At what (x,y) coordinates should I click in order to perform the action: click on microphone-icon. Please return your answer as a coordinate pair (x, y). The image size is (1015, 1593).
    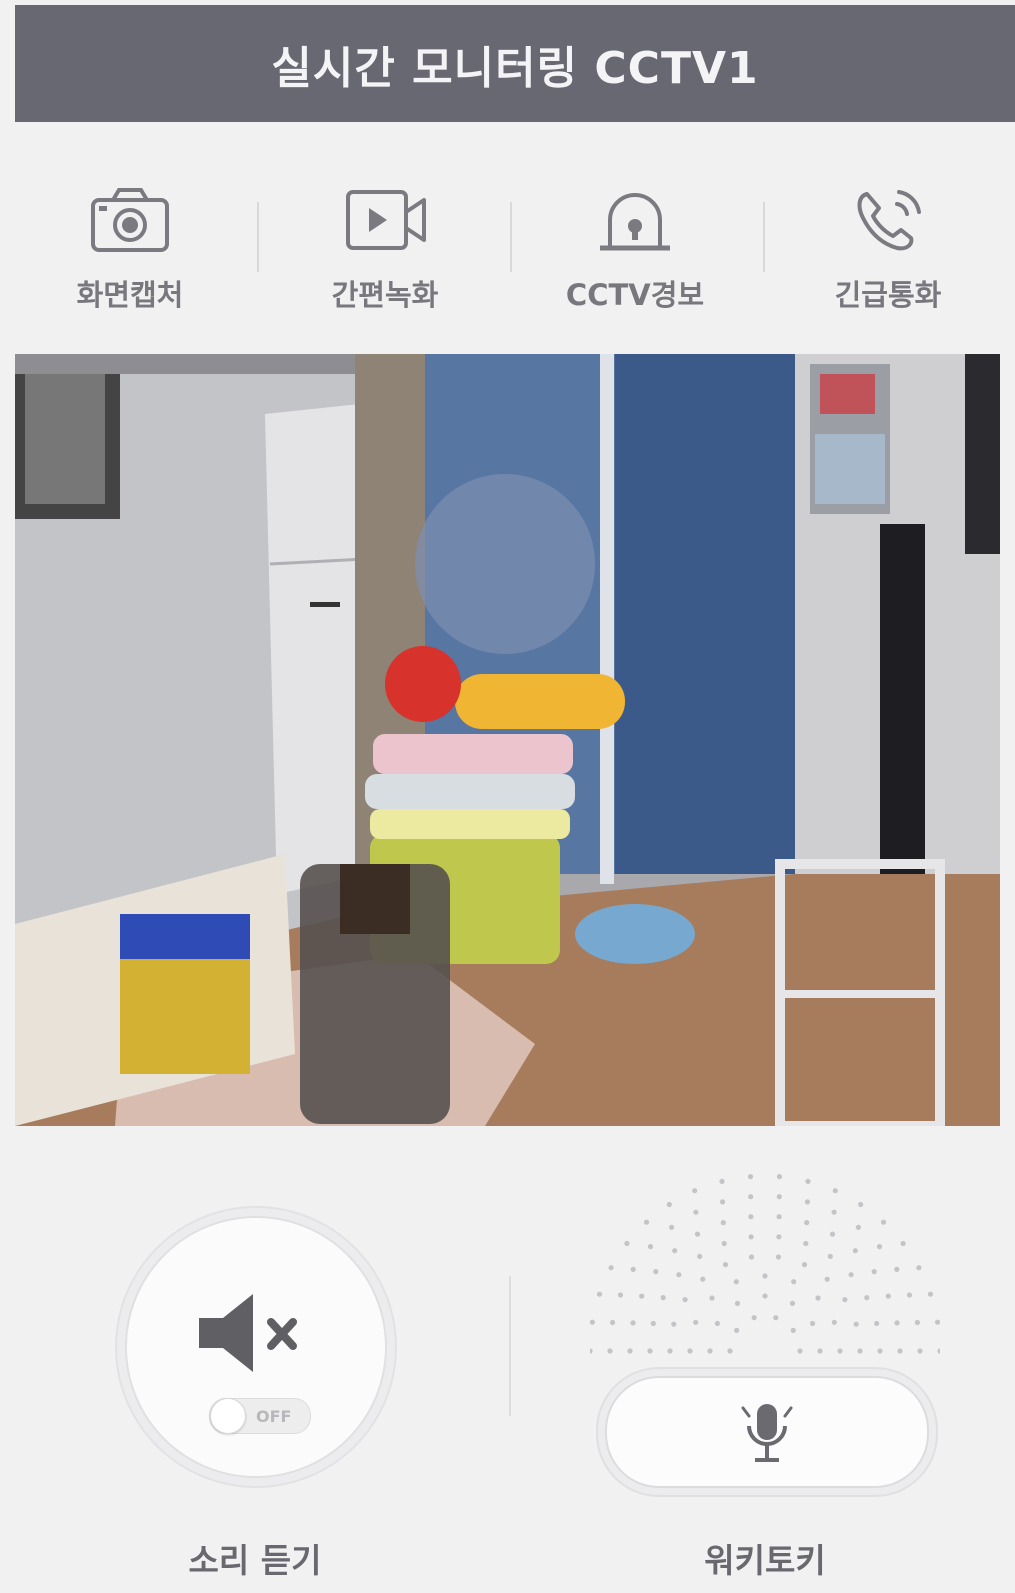
    Looking at the image, I should click on (767, 1433).